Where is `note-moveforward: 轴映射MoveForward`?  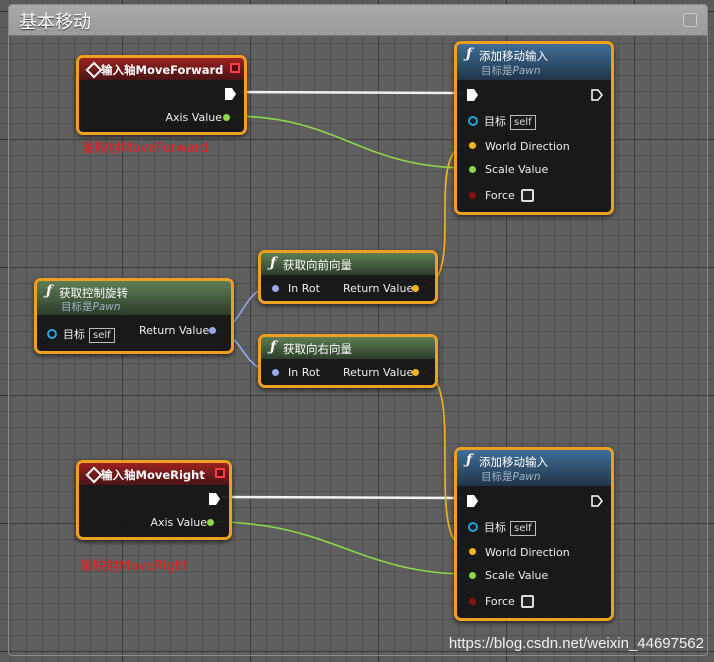 note-moveforward: 轴映射MoveForward is located at coordinates (145, 148).